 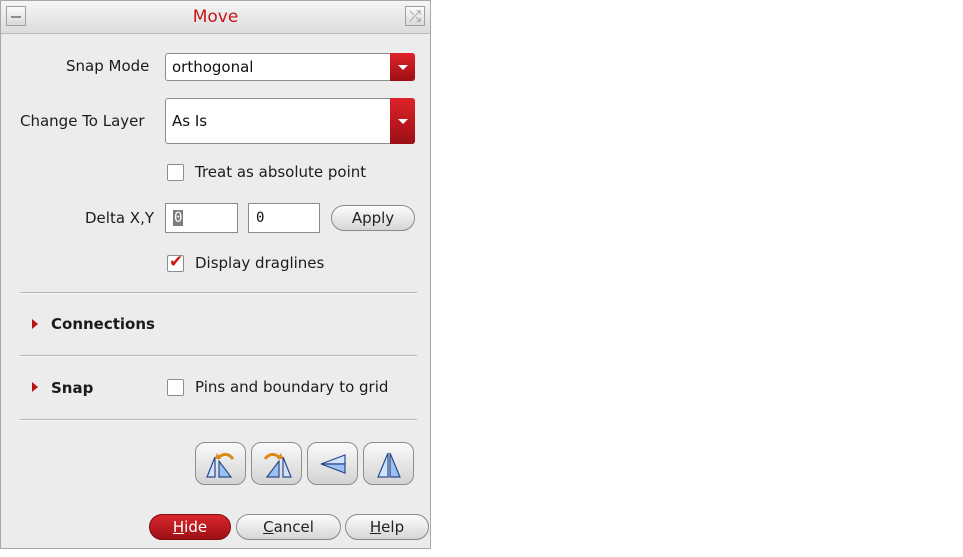 I want to click on close-button: ⤮, so click(x=415, y=16).